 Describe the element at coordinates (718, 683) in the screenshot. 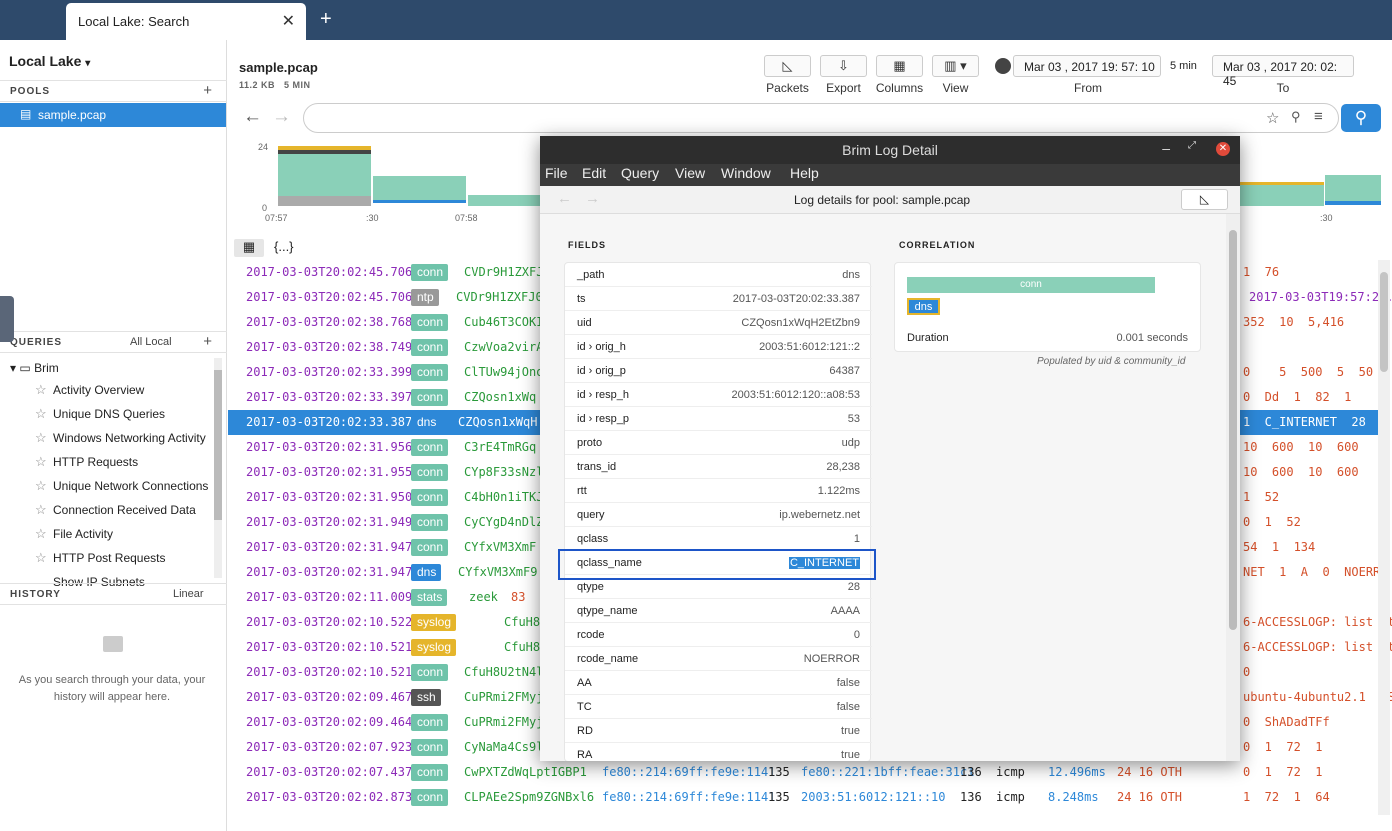

I see `field-row: AA false` at that location.